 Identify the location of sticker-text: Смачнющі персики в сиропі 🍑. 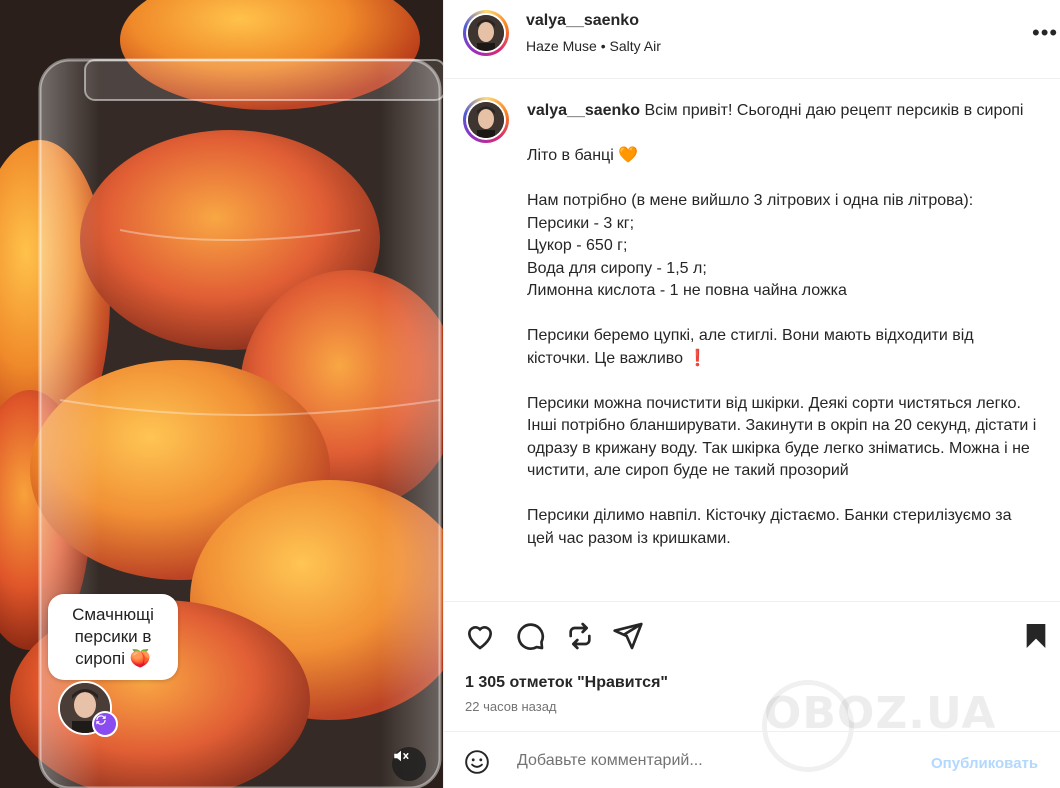
(113, 636).